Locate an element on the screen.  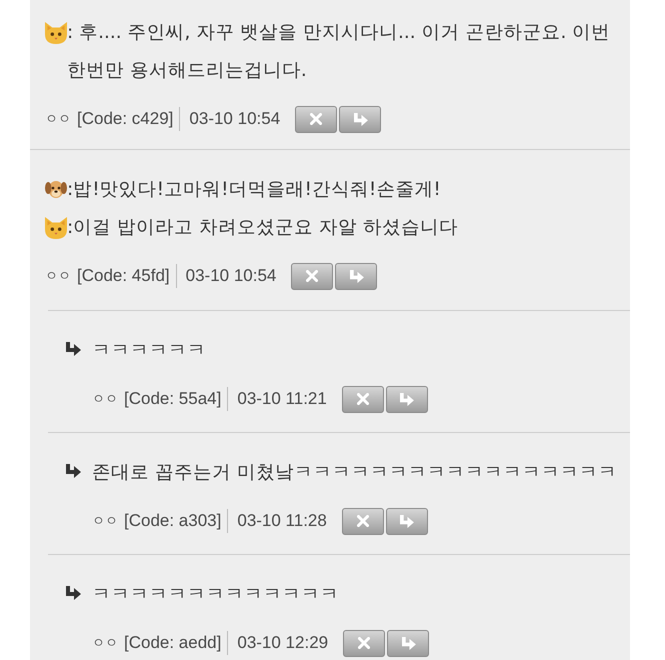
timestamp: 03-10 12:29 is located at coordinates (282, 643).